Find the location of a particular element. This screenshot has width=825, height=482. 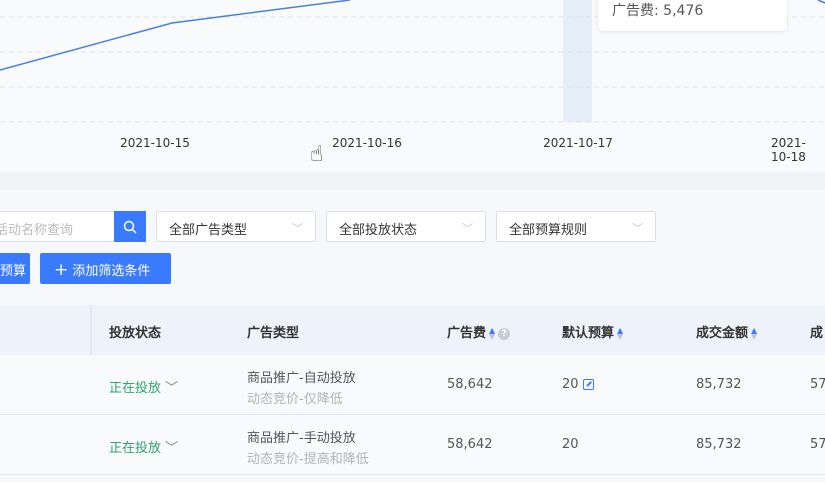

header-status: 投放状态 is located at coordinates (135, 333).